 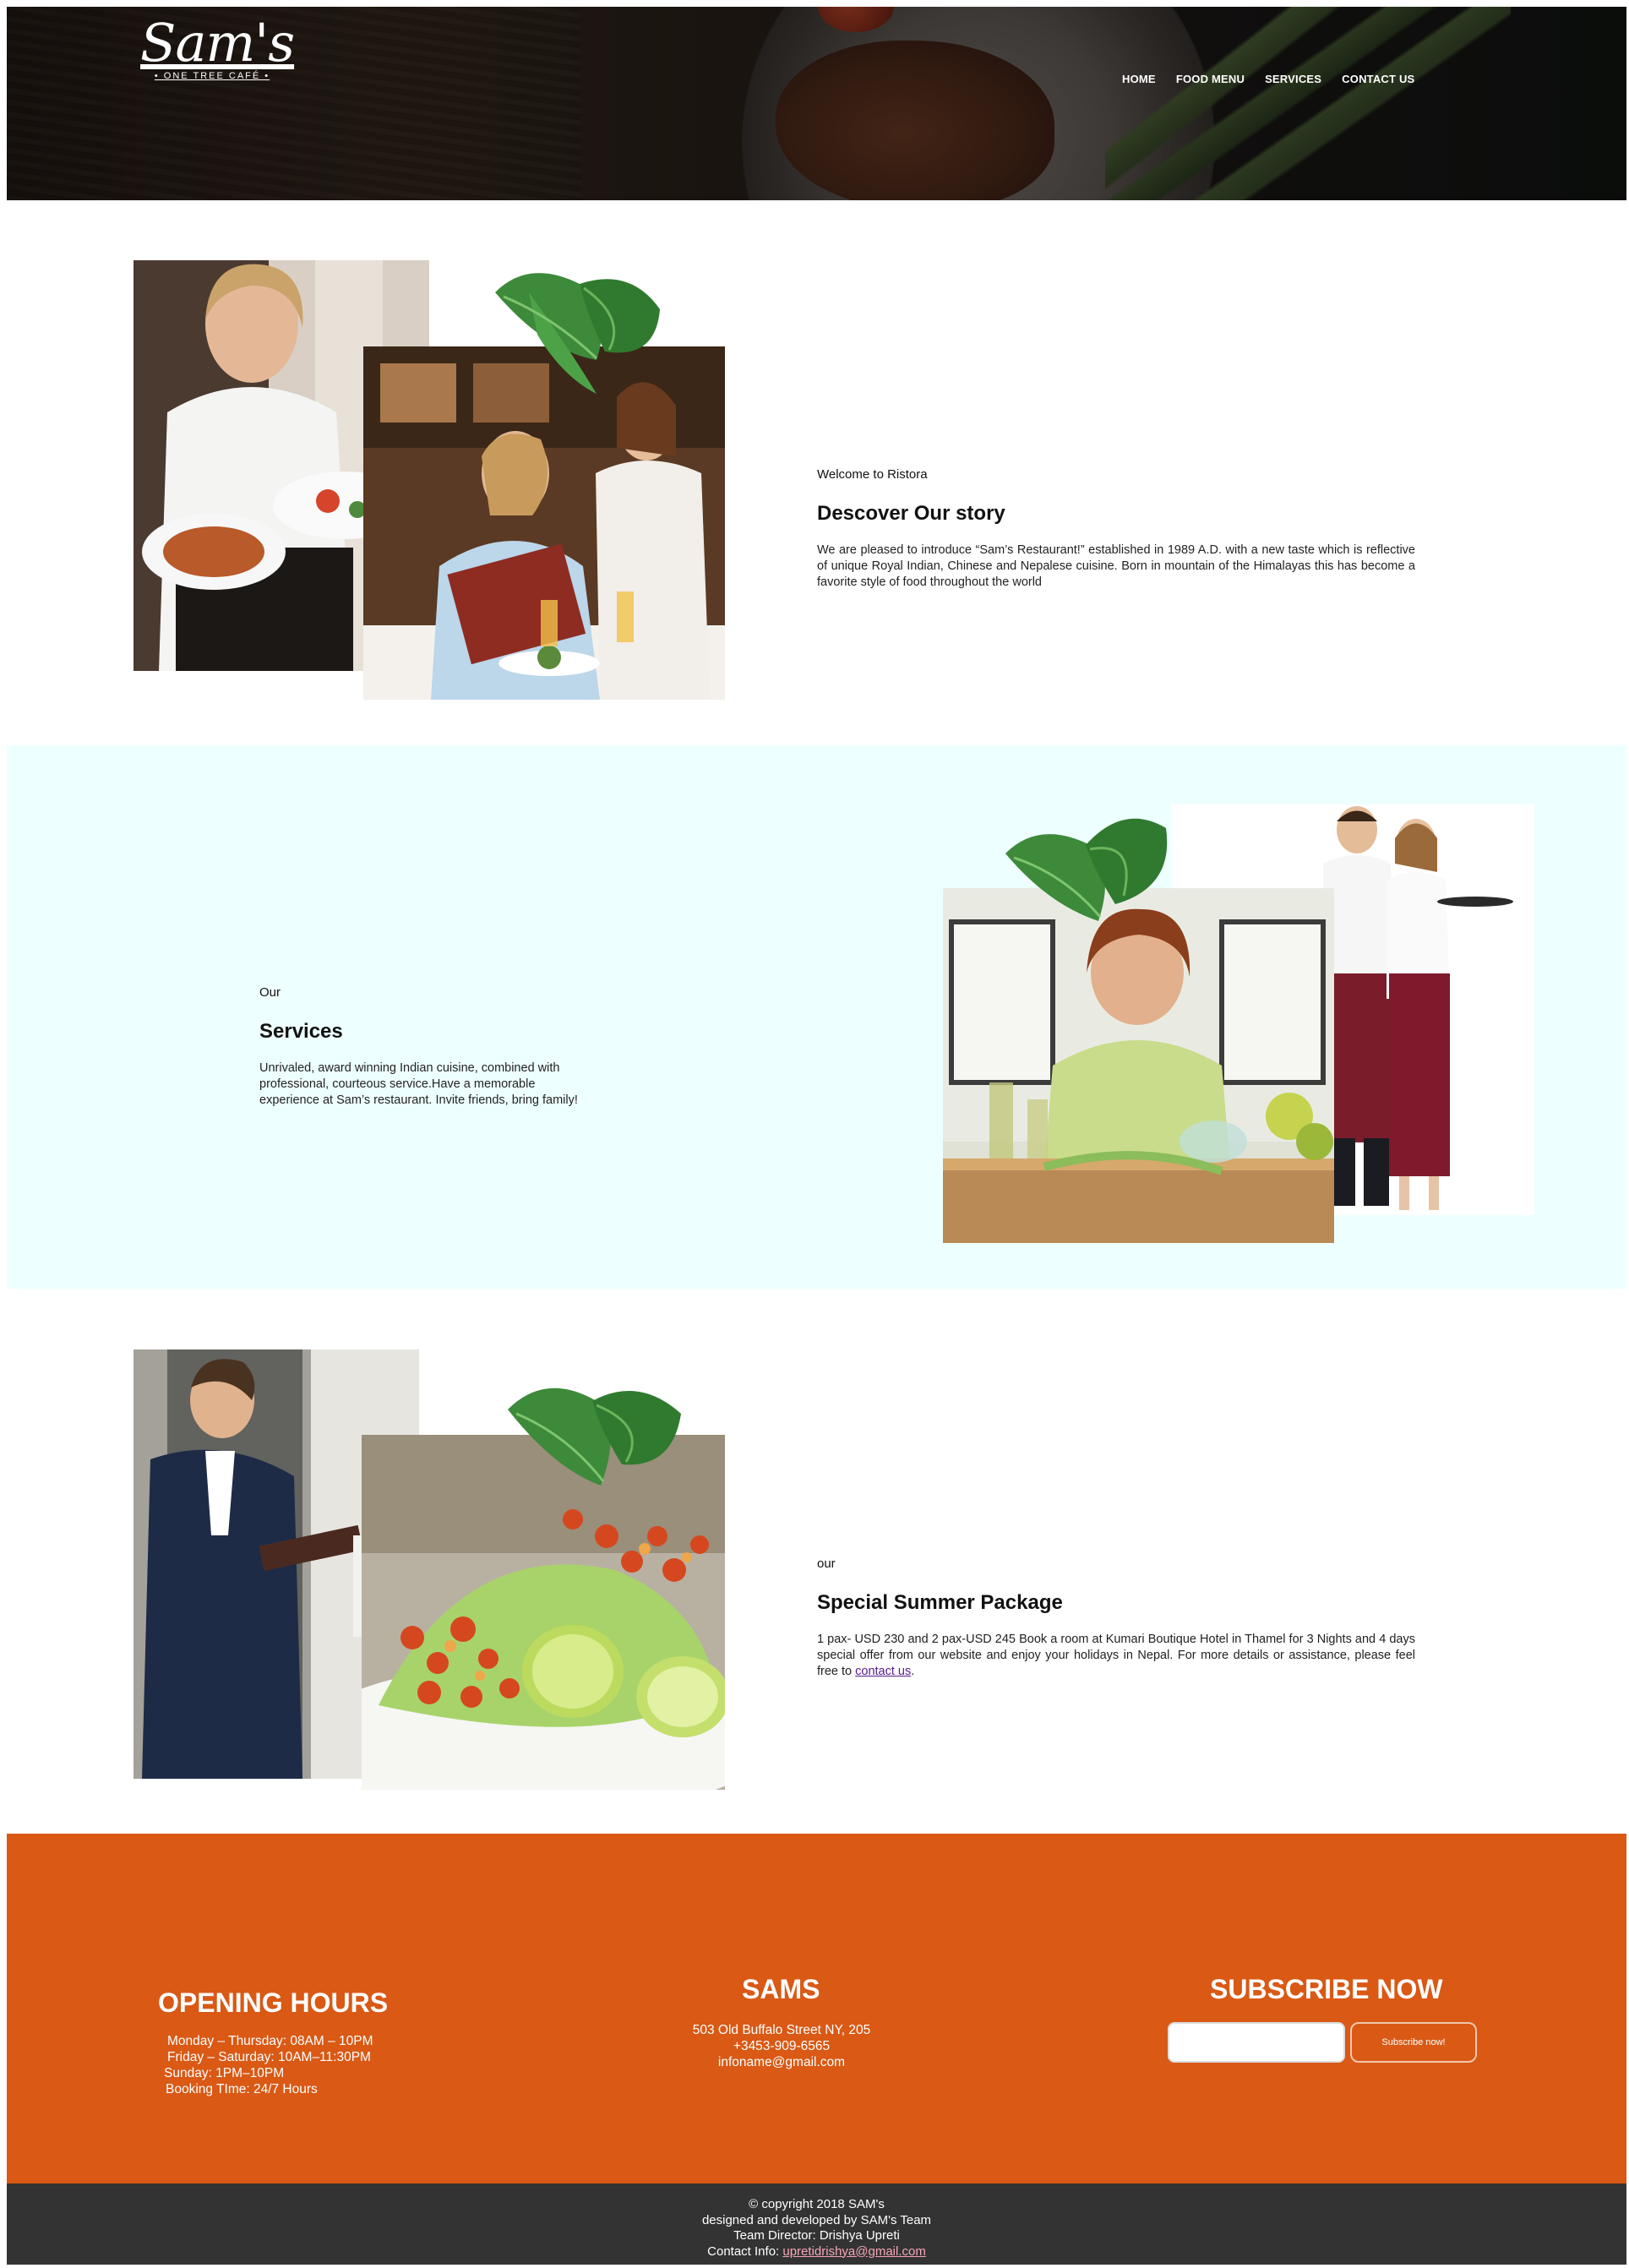 What do you see at coordinates (872, 474) in the screenshot?
I see `story-eyebrow: Welcome to Ristora` at bounding box center [872, 474].